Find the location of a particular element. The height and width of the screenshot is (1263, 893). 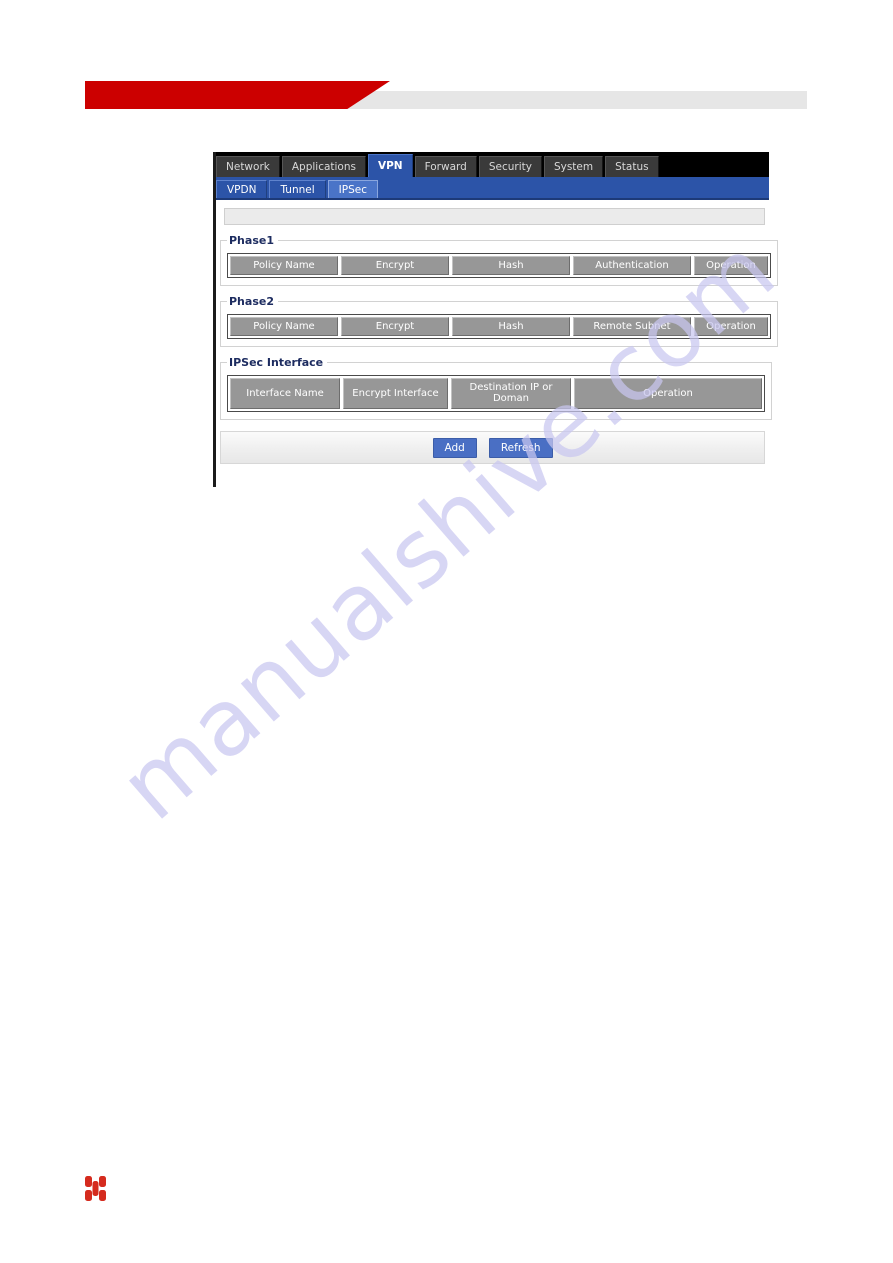

phase1-col-encrypt: Encrypt is located at coordinates (395, 265).